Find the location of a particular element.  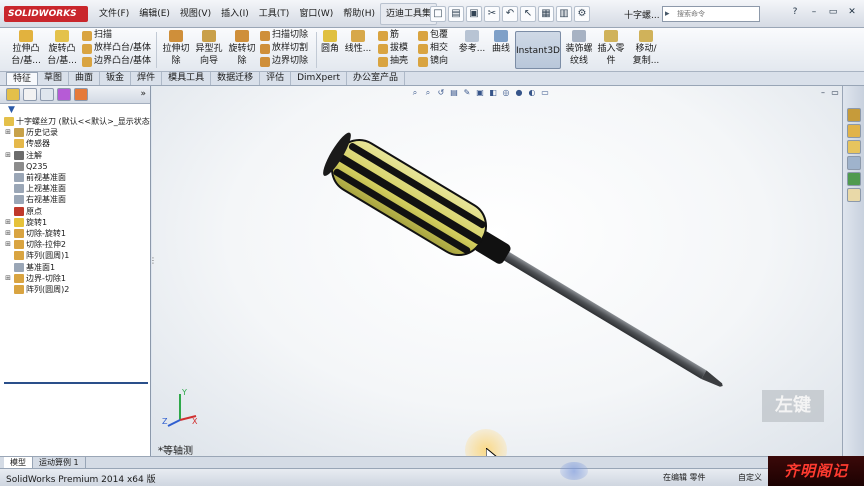

help-icon: ? is located at coordinates (795, 13).